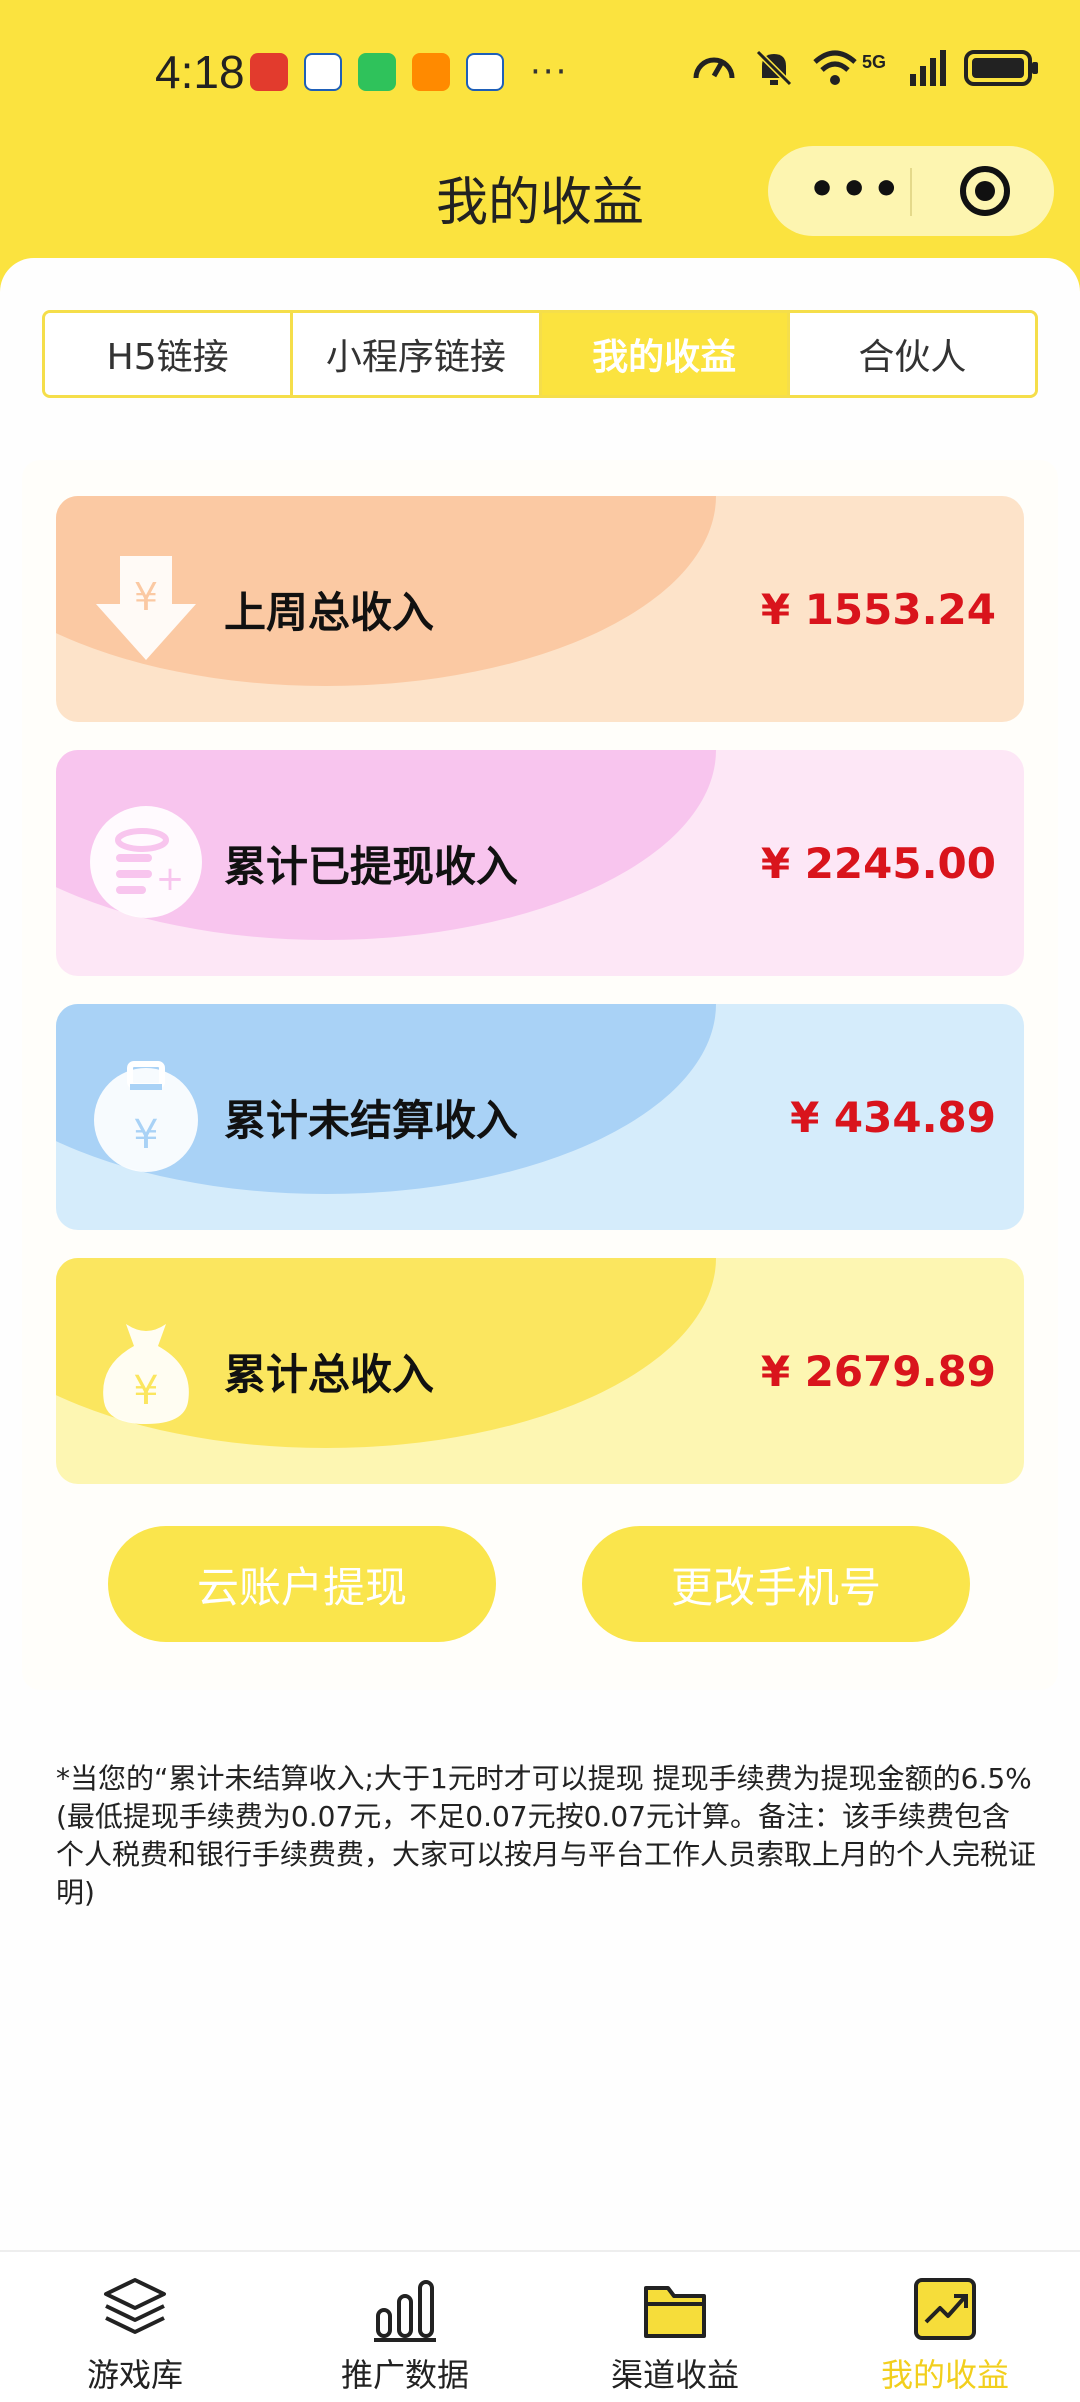 This screenshot has width=1080, height=2402. I want to click on nav-label: 游戏库, so click(134, 2375).